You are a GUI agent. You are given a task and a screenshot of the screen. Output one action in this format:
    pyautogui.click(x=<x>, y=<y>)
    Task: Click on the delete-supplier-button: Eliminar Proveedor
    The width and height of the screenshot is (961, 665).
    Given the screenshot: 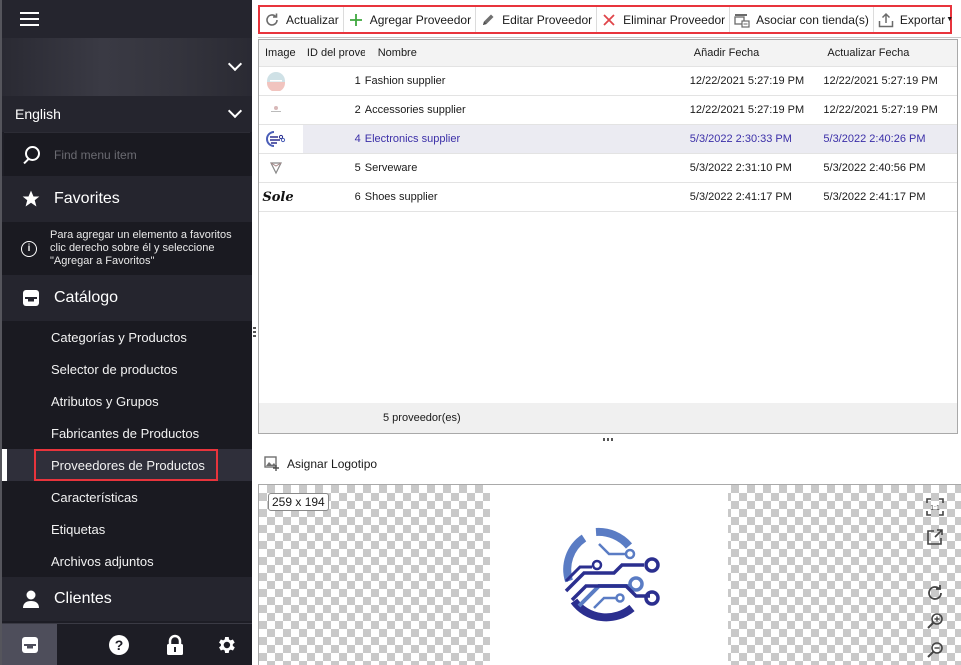 What is the action you would take?
    pyautogui.click(x=664, y=19)
    